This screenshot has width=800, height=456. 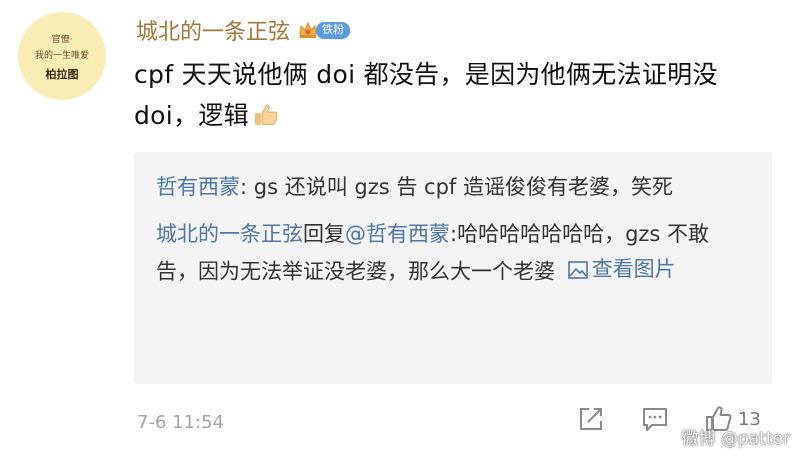 I want to click on comment-button, so click(x=655, y=419).